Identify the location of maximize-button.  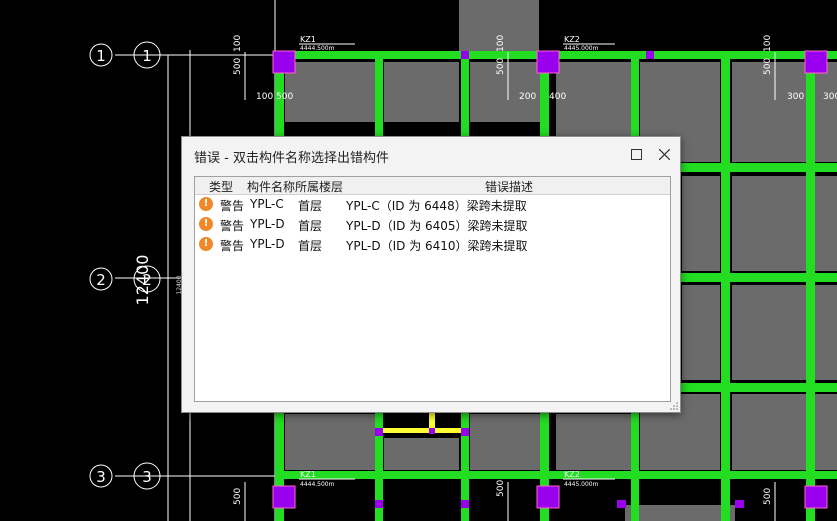
(636, 154).